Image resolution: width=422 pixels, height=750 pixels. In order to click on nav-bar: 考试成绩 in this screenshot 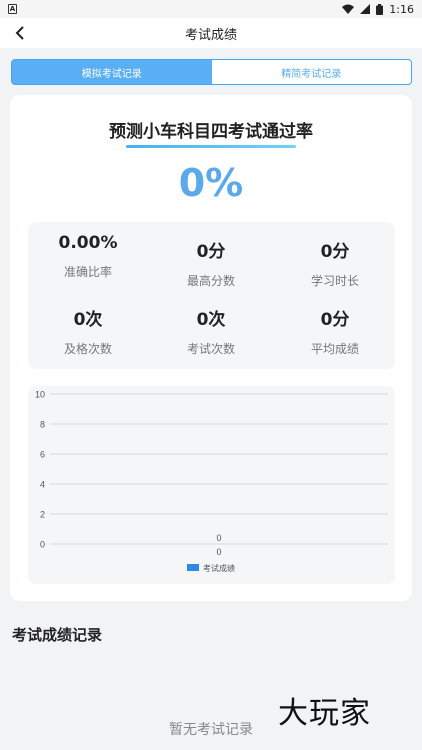, I will do `click(211, 33)`.